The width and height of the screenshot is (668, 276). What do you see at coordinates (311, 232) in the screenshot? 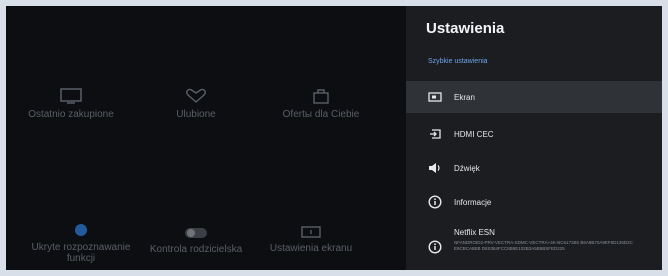
I see `monitor-icon` at bounding box center [311, 232].